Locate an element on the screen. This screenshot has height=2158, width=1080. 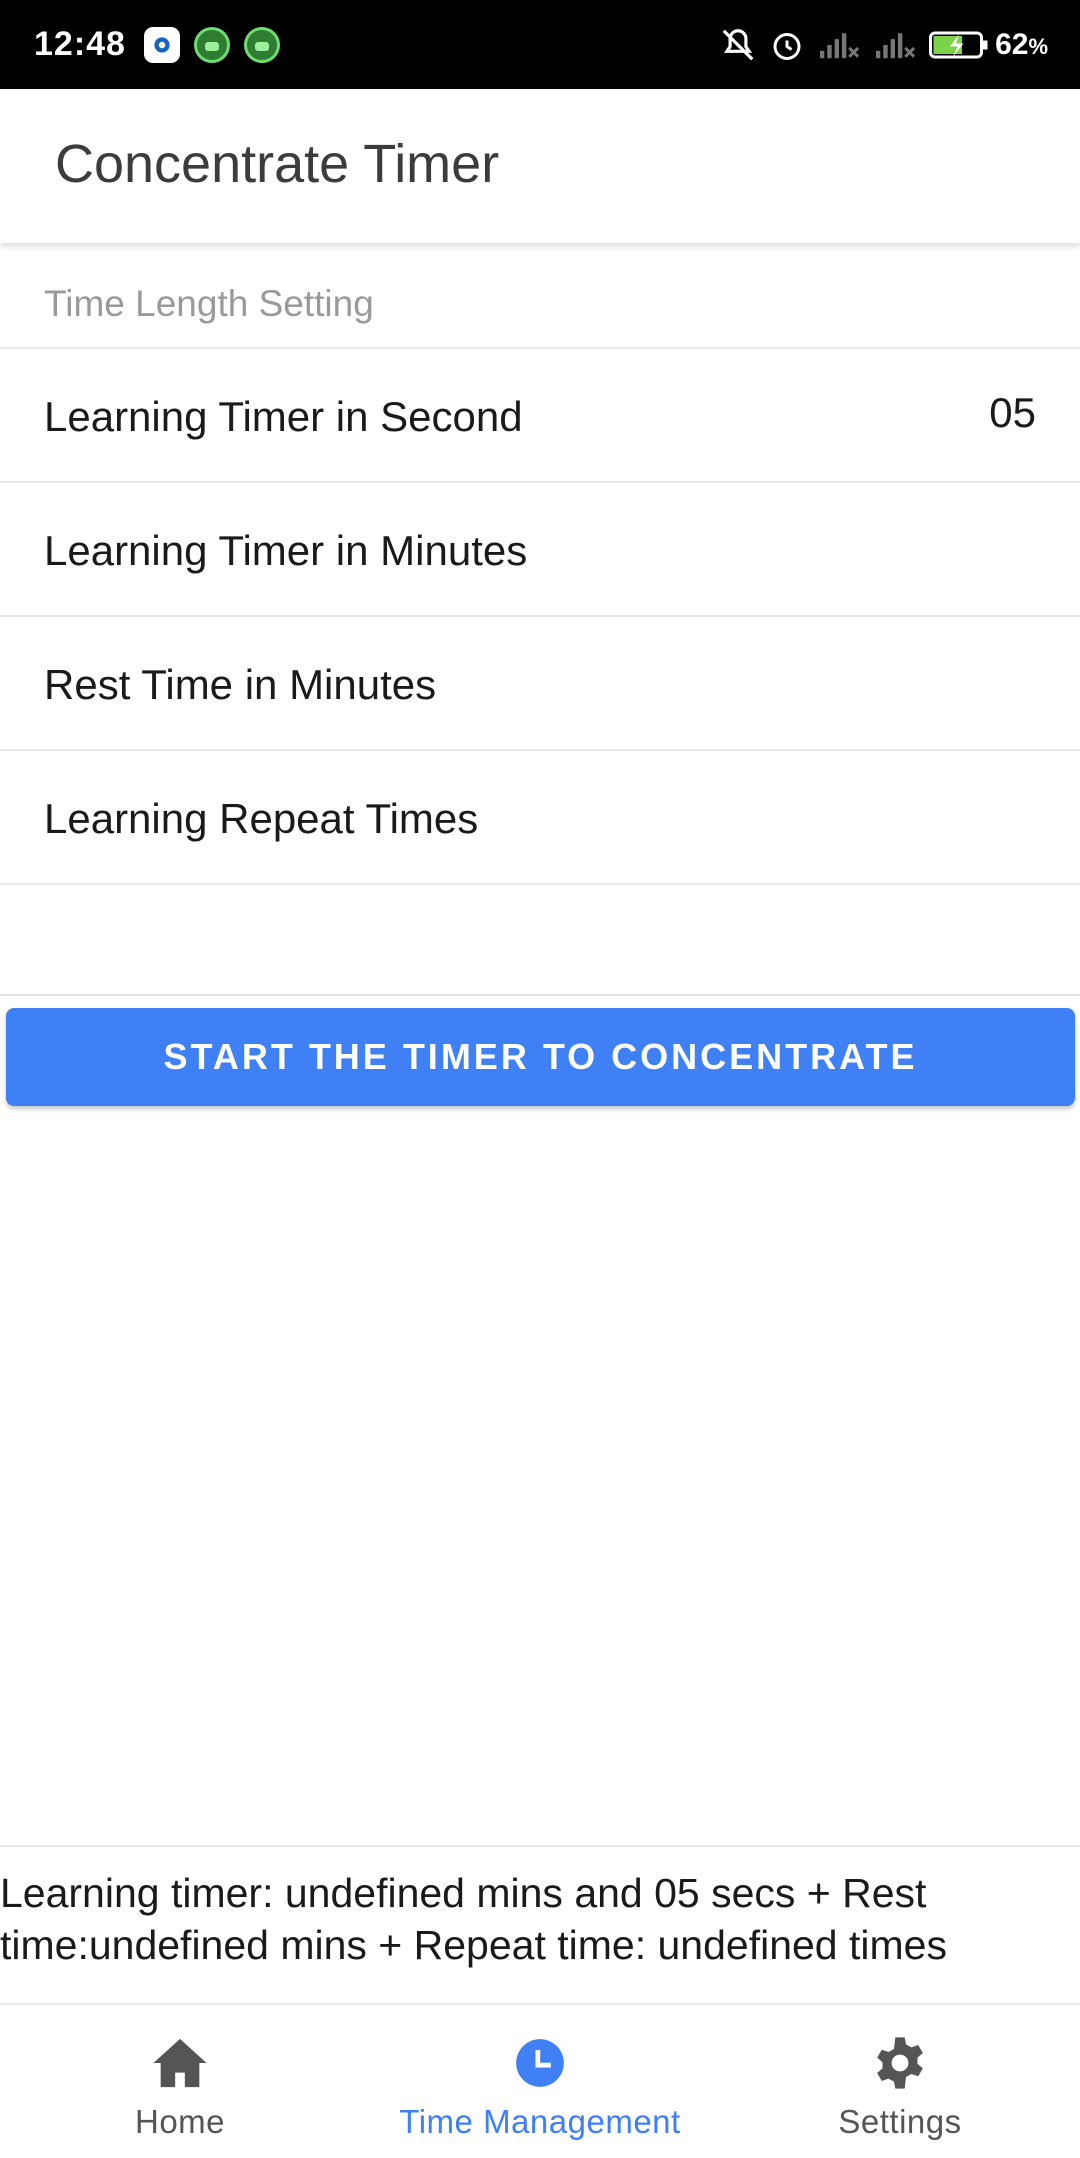
setting-row-label: Learning Repeat Times is located at coordinates (261, 818).